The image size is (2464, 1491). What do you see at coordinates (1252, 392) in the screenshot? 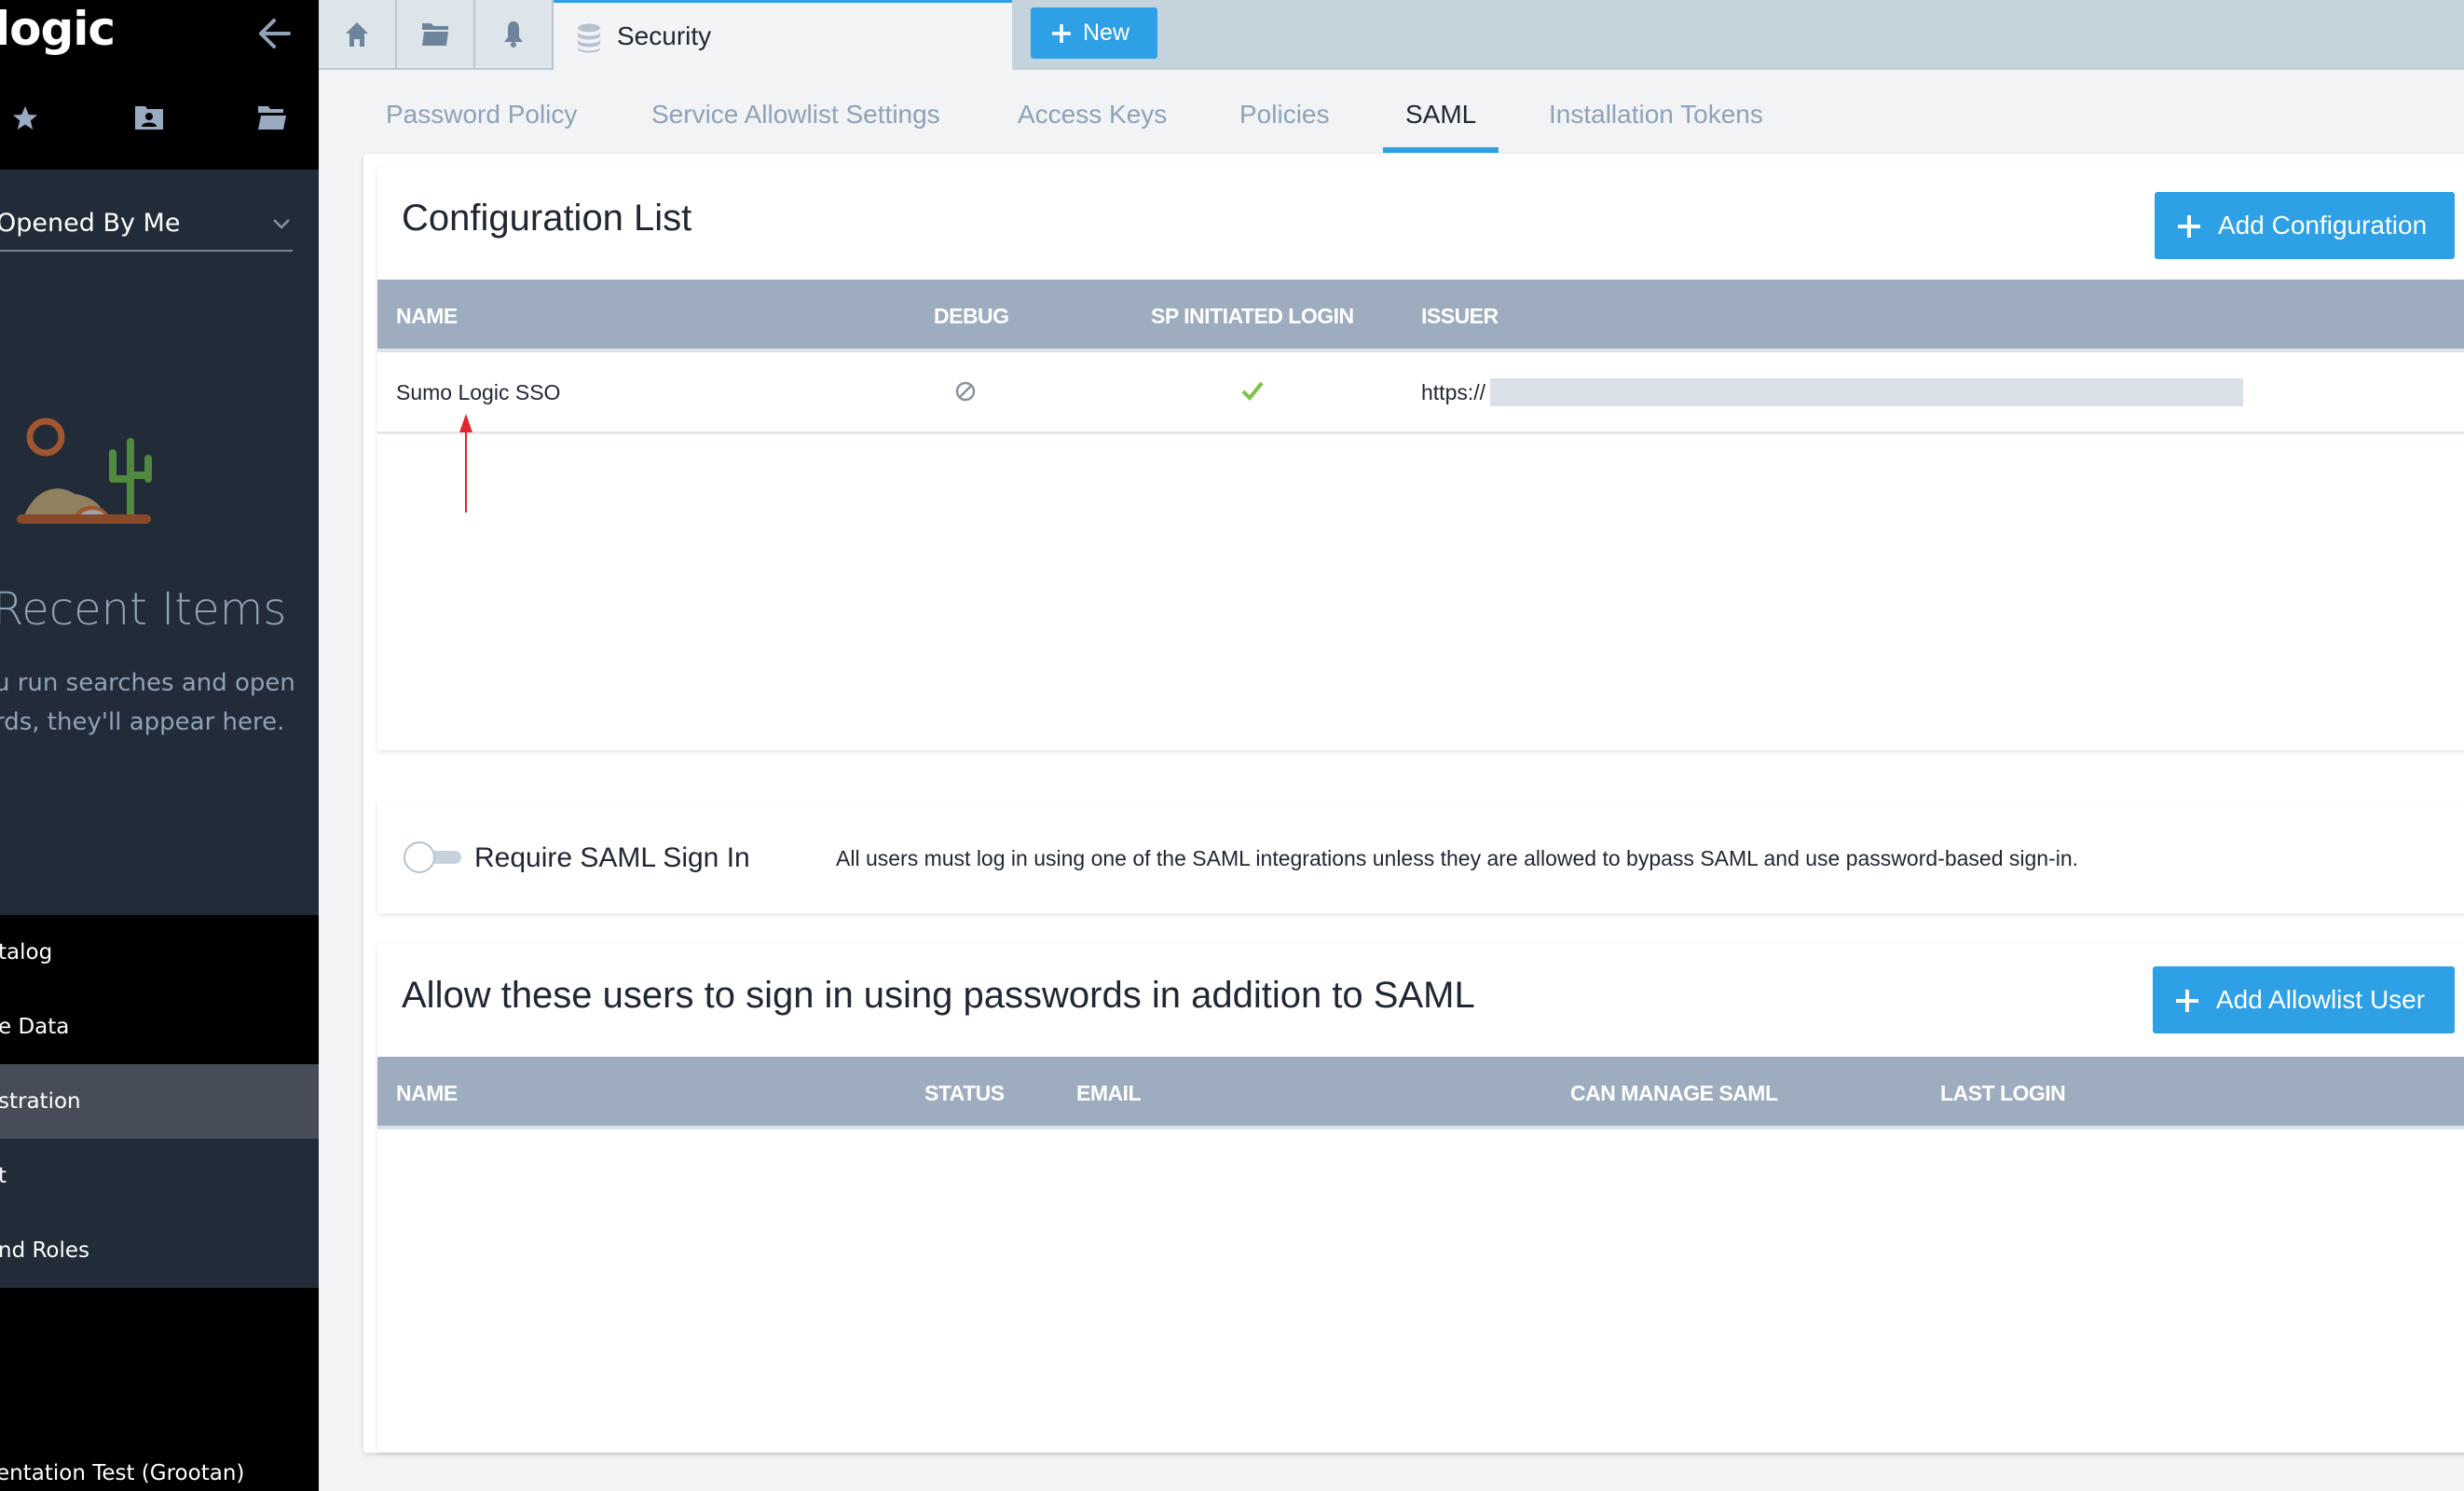
I see `checkmark-icon` at bounding box center [1252, 392].